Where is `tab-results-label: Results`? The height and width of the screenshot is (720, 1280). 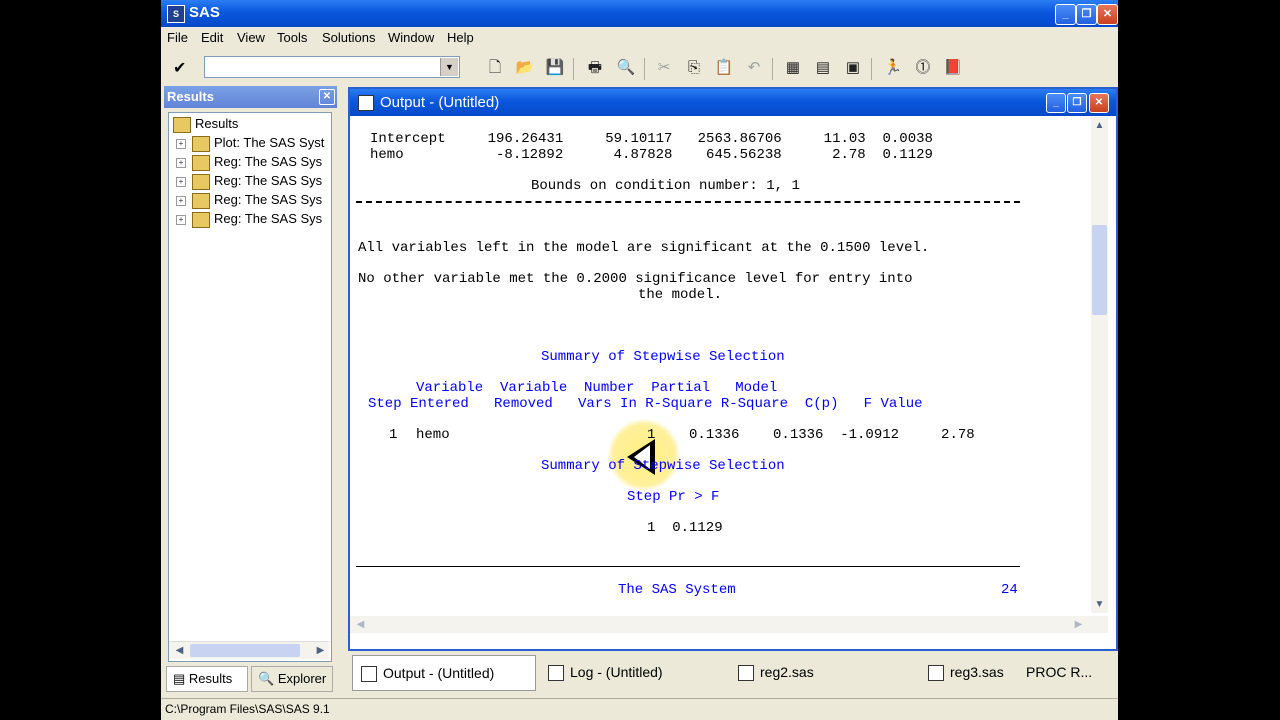
tab-results-label: Results is located at coordinates (210, 678).